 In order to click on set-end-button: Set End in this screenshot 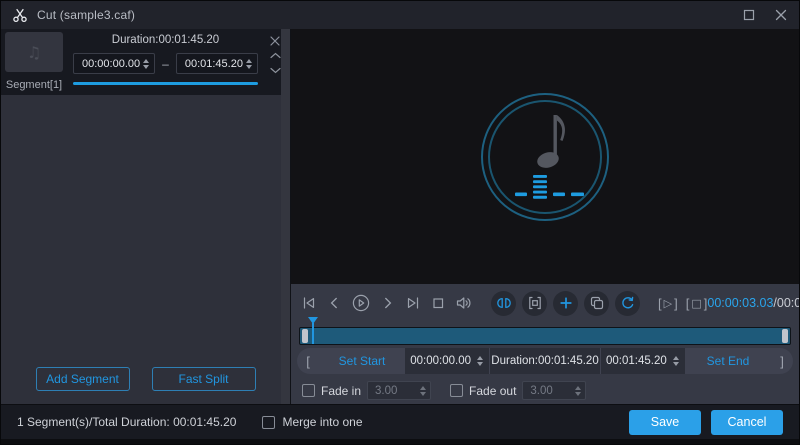, I will do `click(728, 361)`.